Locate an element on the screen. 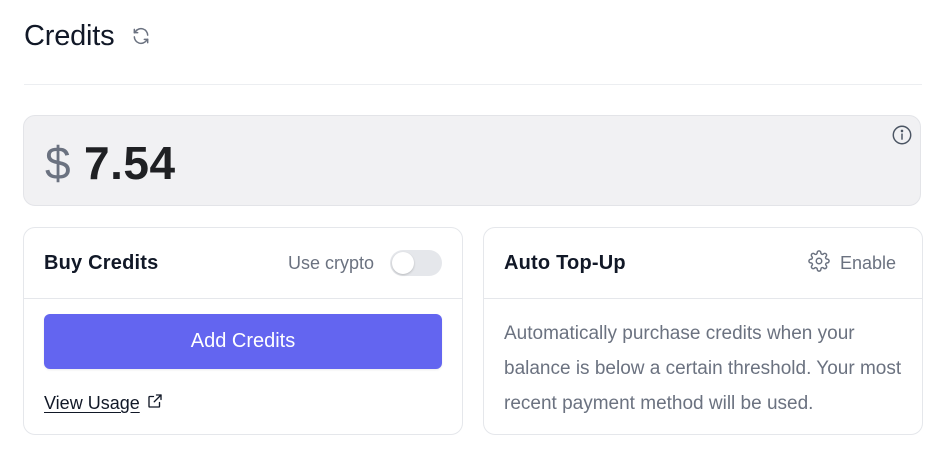  enable-button: Enable is located at coordinates (852, 263).